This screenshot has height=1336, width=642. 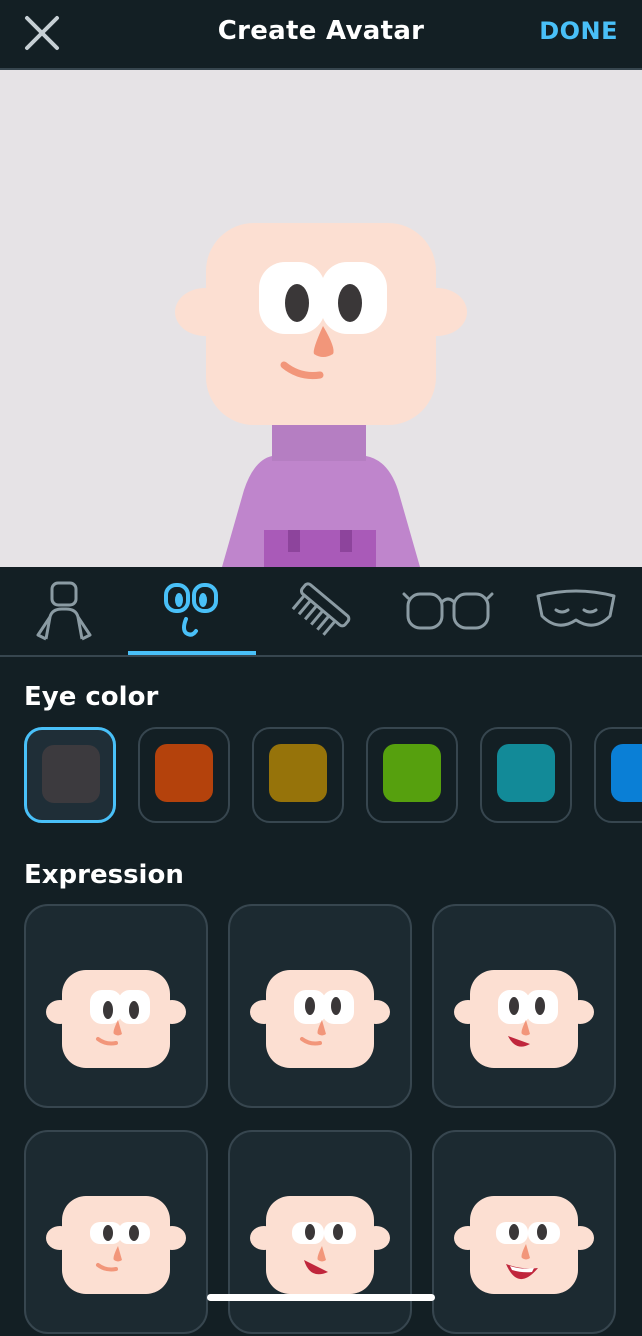 I want to click on glasses-icon, so click(x=448, y=611).